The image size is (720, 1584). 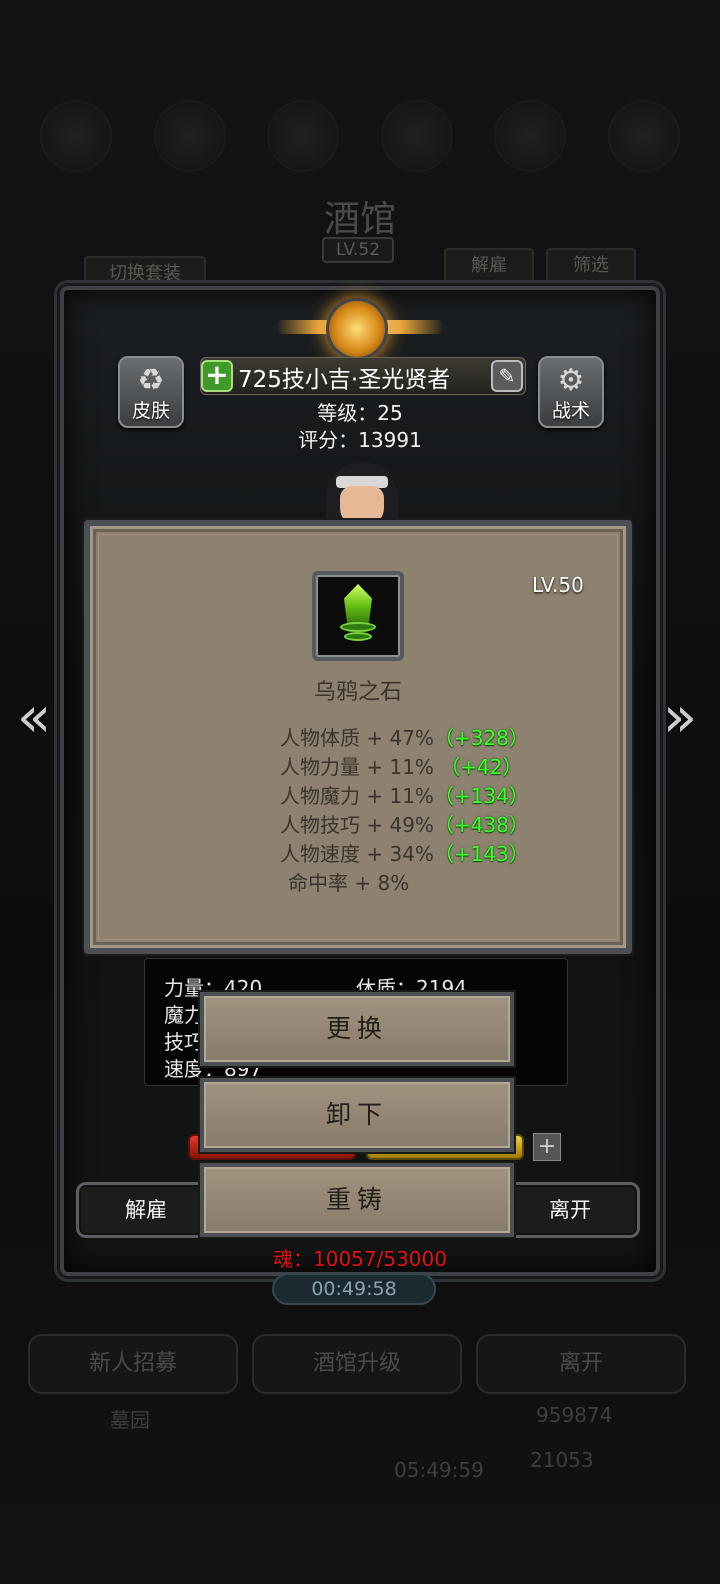 What do you see at coordinates (558, 585) in the screenshot?
I see `item-level: LV.50` at bounding box center [558, 585].